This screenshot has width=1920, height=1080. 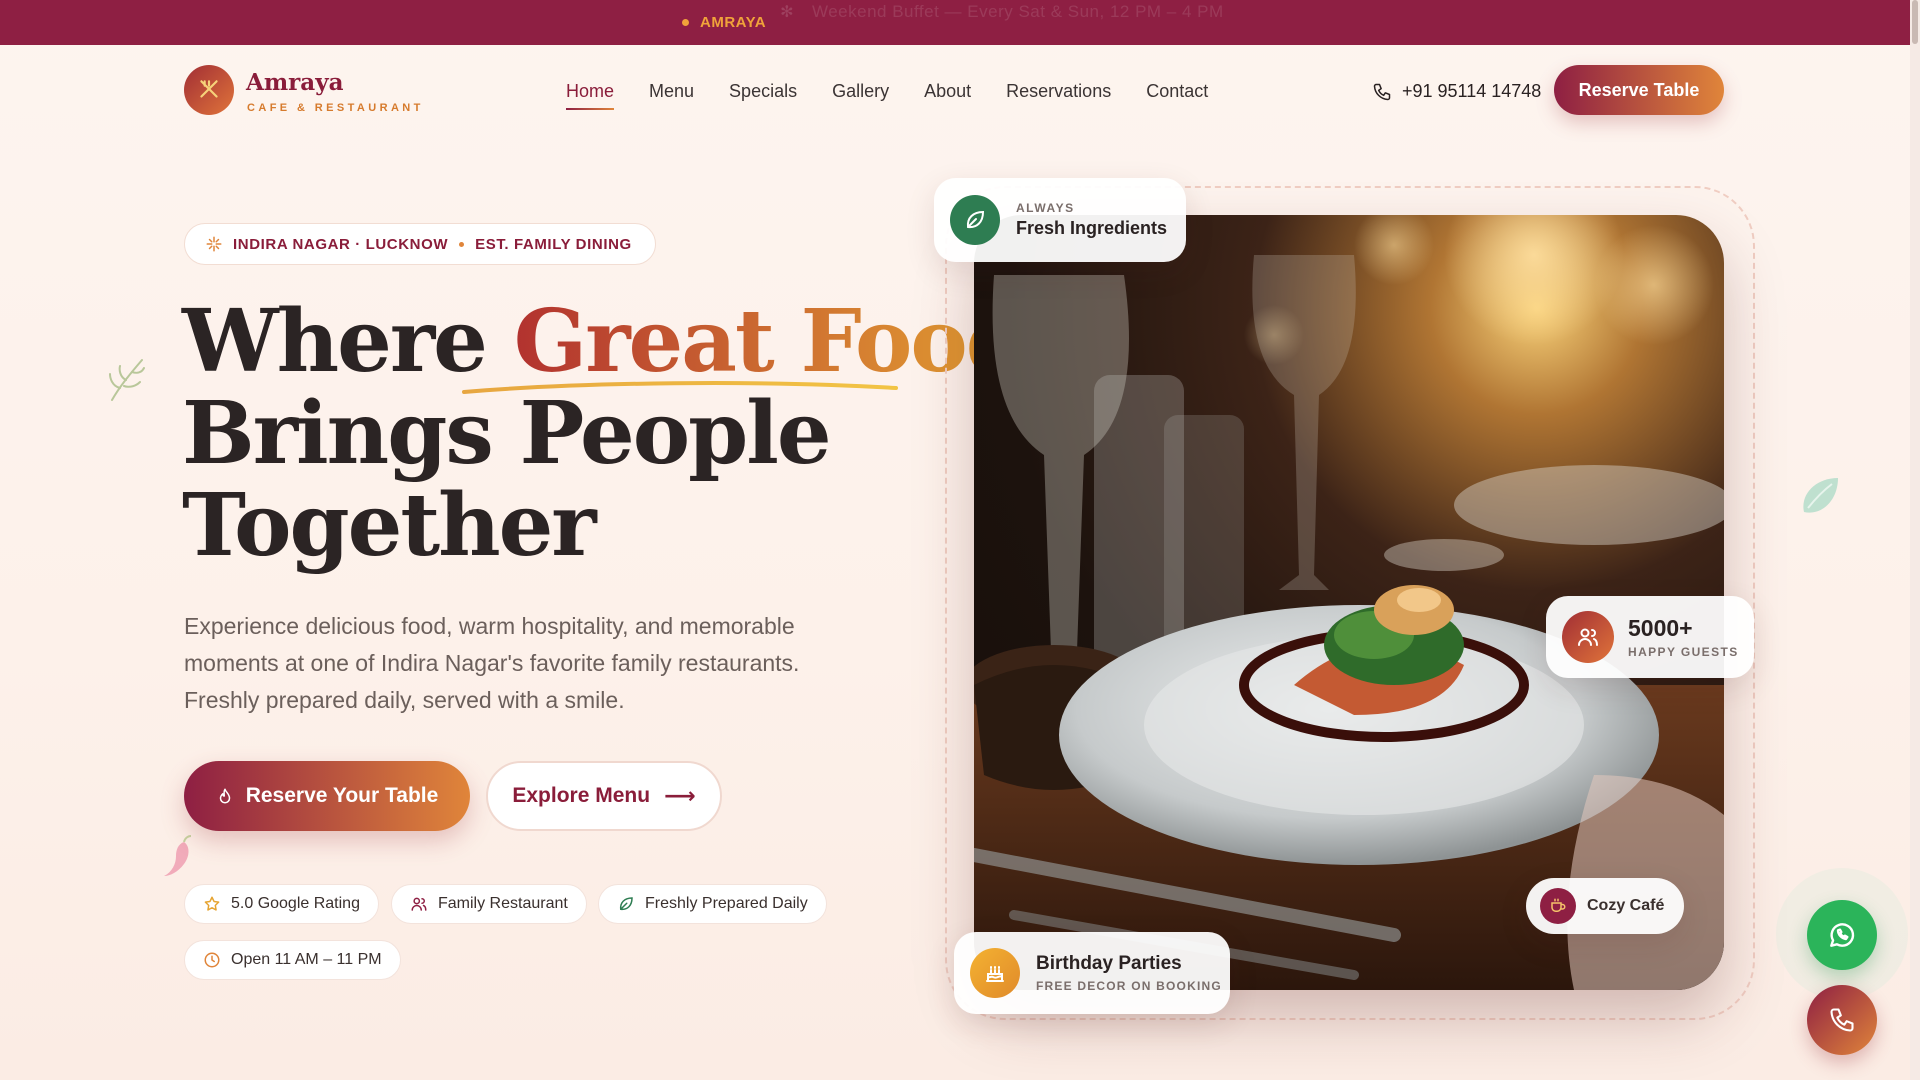 What do you see at coordinates (1109, 963) in the screenshot?
I see `bday-card-title: Birthday Parties` at bounding box center [1109, 963].